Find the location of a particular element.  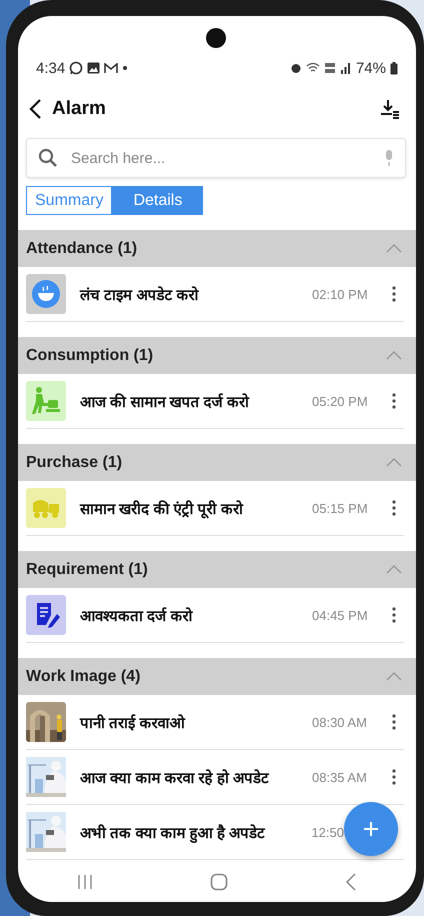

alarm-text: आज की सामान खपत दर्ज करो is located at coordinates (165, 401).